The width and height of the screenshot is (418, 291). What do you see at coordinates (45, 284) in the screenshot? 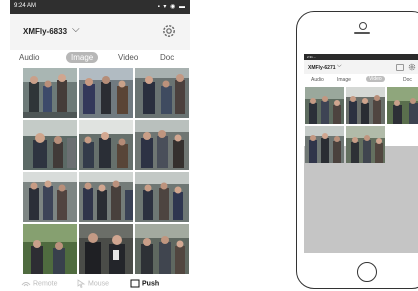
I see `nav-remote-label: Remote` at bounding box center [45, 284].